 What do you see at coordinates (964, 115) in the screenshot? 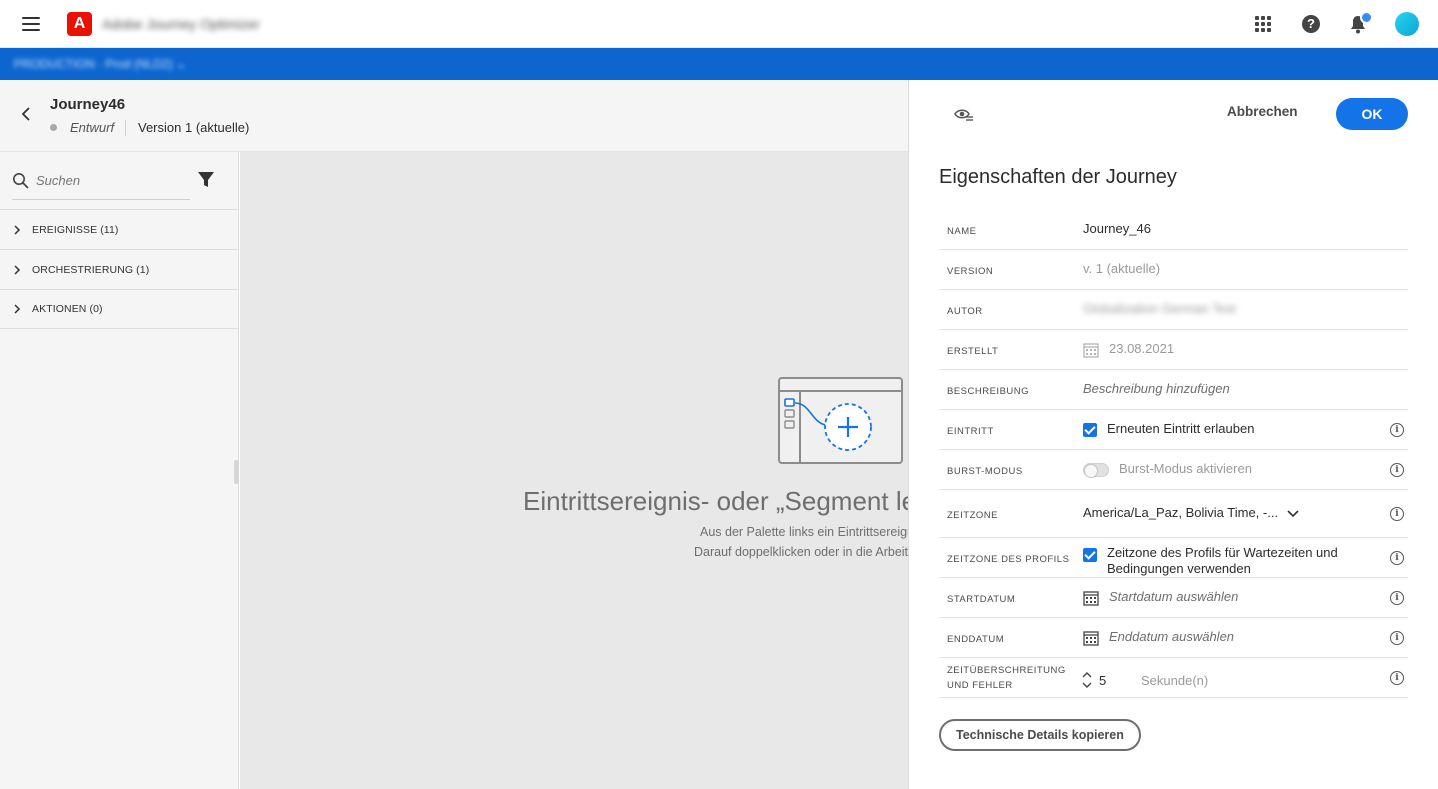
I see `visibility-toggle-icon` at bounding box center [964, 115].